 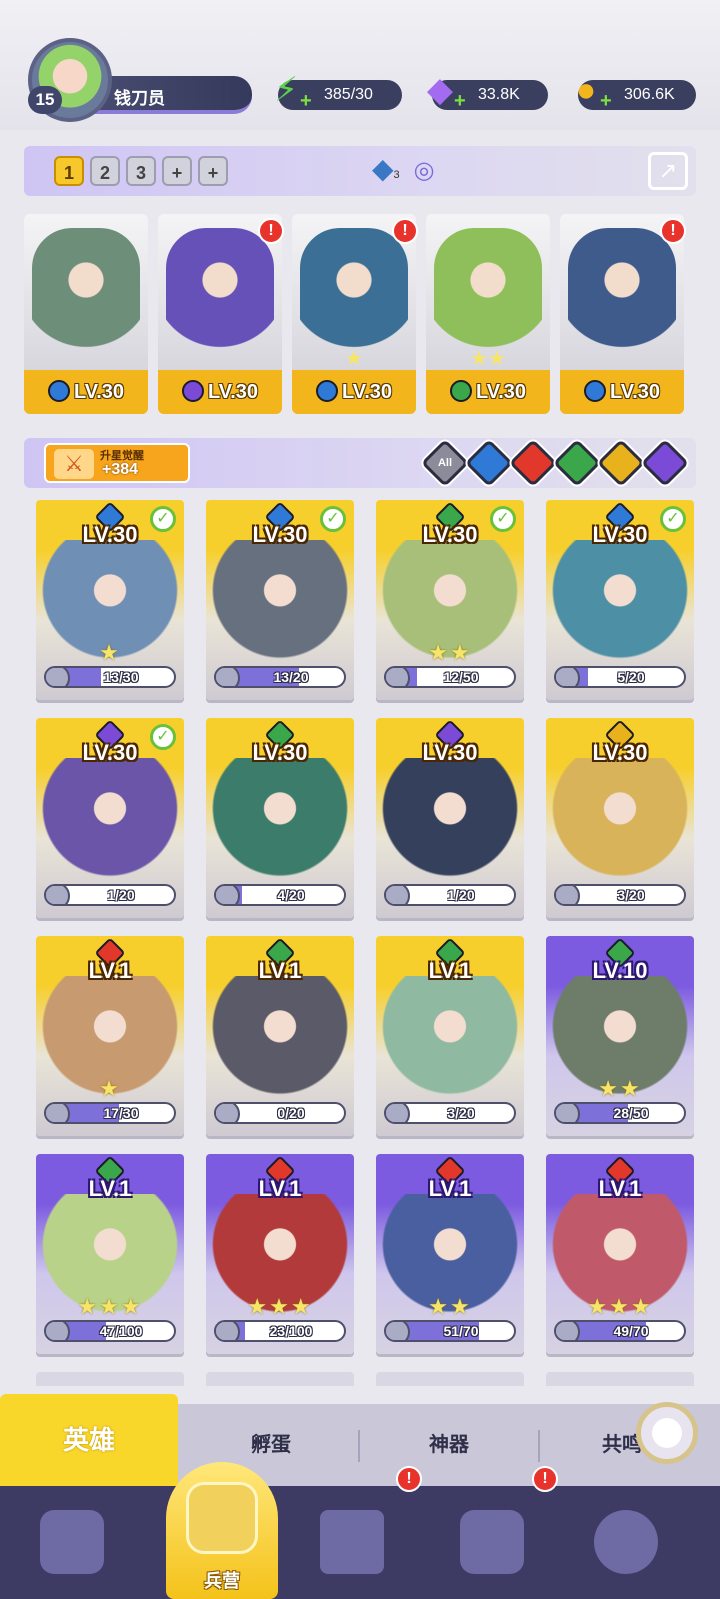 I want to click on energy-counter: ⚡ + 385/30, so click(x=338, y=92).